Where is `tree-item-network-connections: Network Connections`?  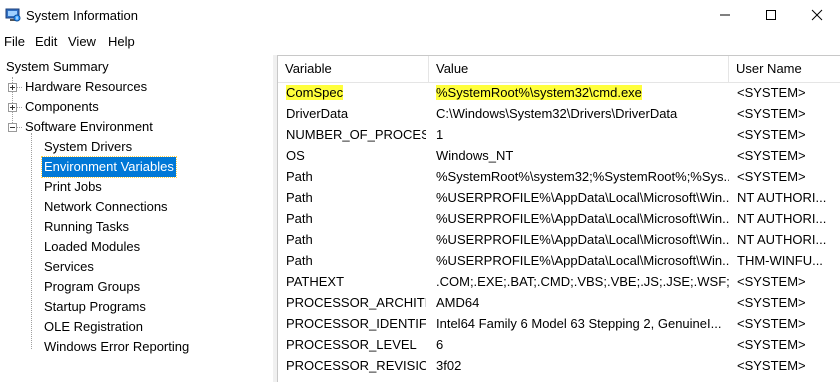 tree-item-network-connections: Network Connections is located at coordinates (106, 207).